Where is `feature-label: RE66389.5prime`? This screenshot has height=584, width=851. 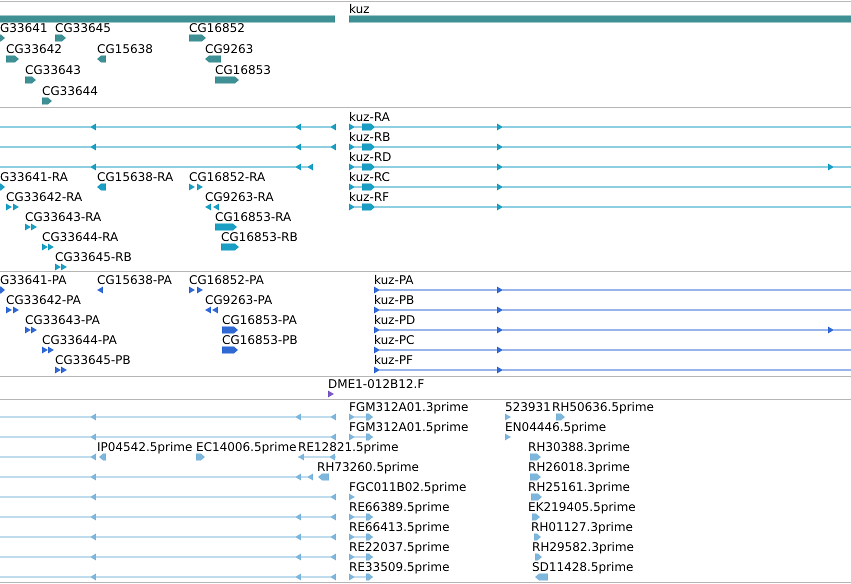
feature-label: RE66389.5prime is located at coordinates (399, 507).